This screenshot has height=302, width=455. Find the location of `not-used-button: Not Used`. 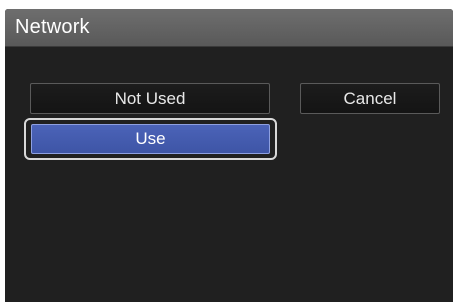

not-used-button: Not Used is located at coordinates (150, 98).